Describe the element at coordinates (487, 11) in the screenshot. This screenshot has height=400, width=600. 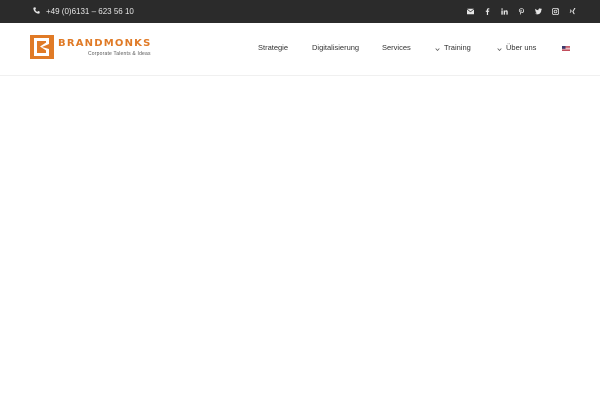
I see `facebook-icon` at that location.